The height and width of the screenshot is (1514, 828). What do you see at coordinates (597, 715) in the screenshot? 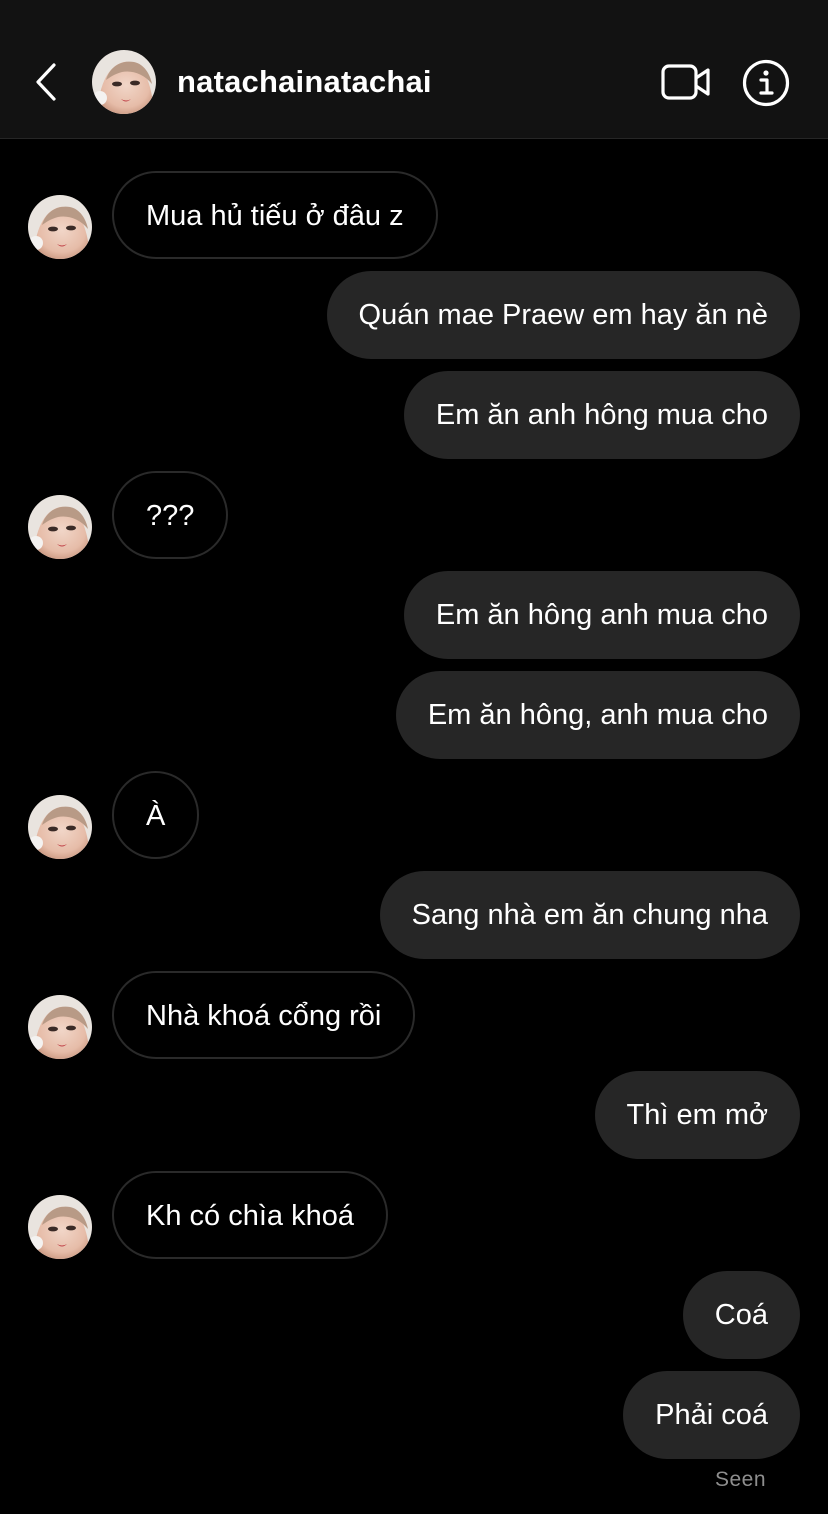
I see `outgoing-message: Em ăn hông, anh mua cho` at bounding box center [597, 715].